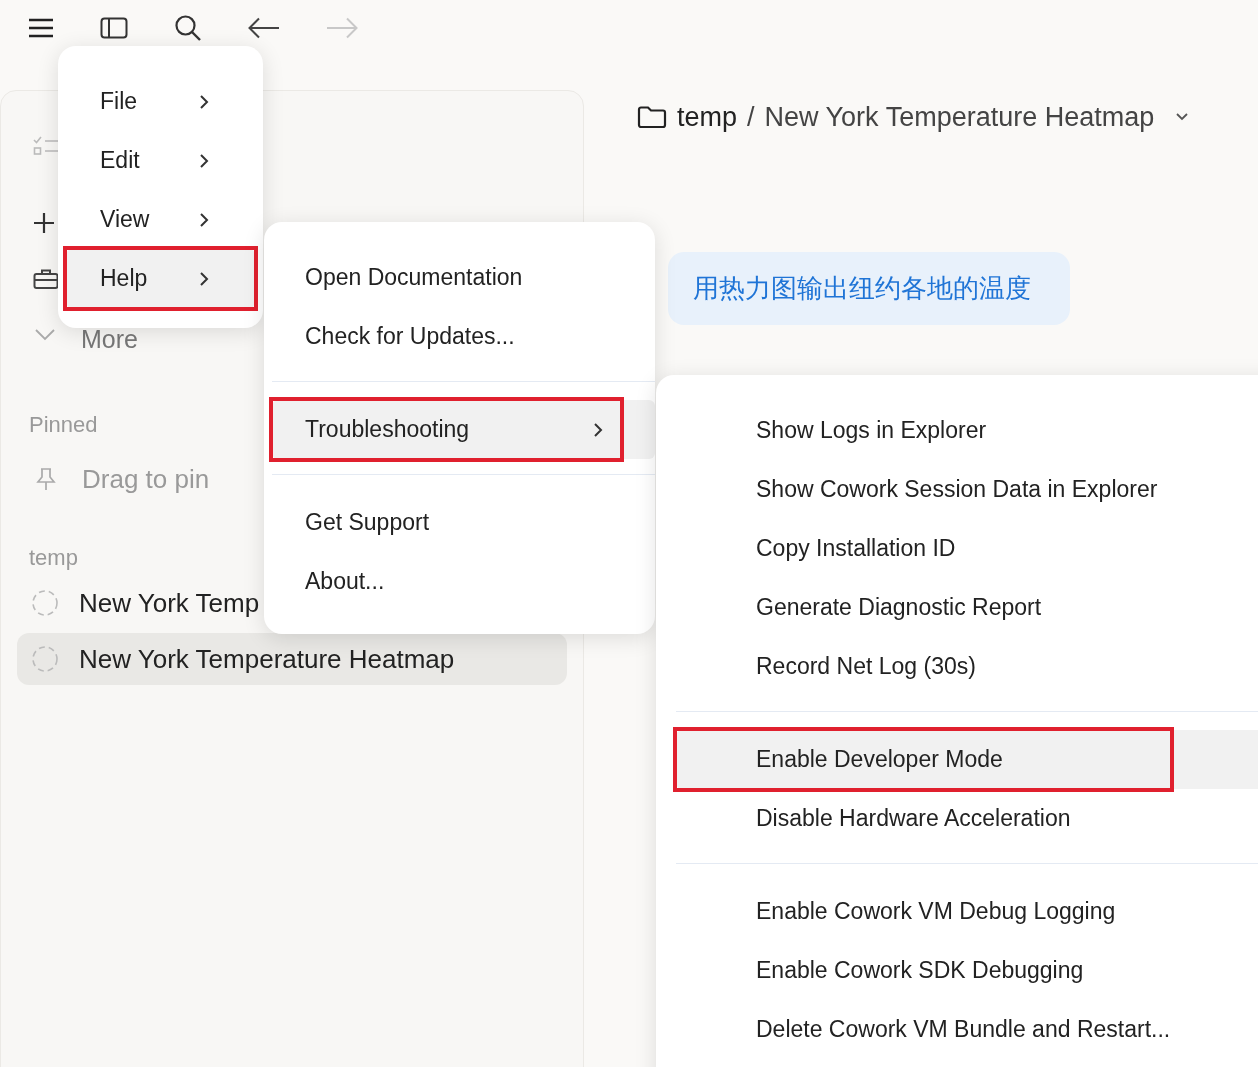 The height and width of the screenshot is (1067, 1258). What do you see at coordinates (63, 425) in the screenshot?
I see `section-heading: Pinned` at bounding box center [63, 425].